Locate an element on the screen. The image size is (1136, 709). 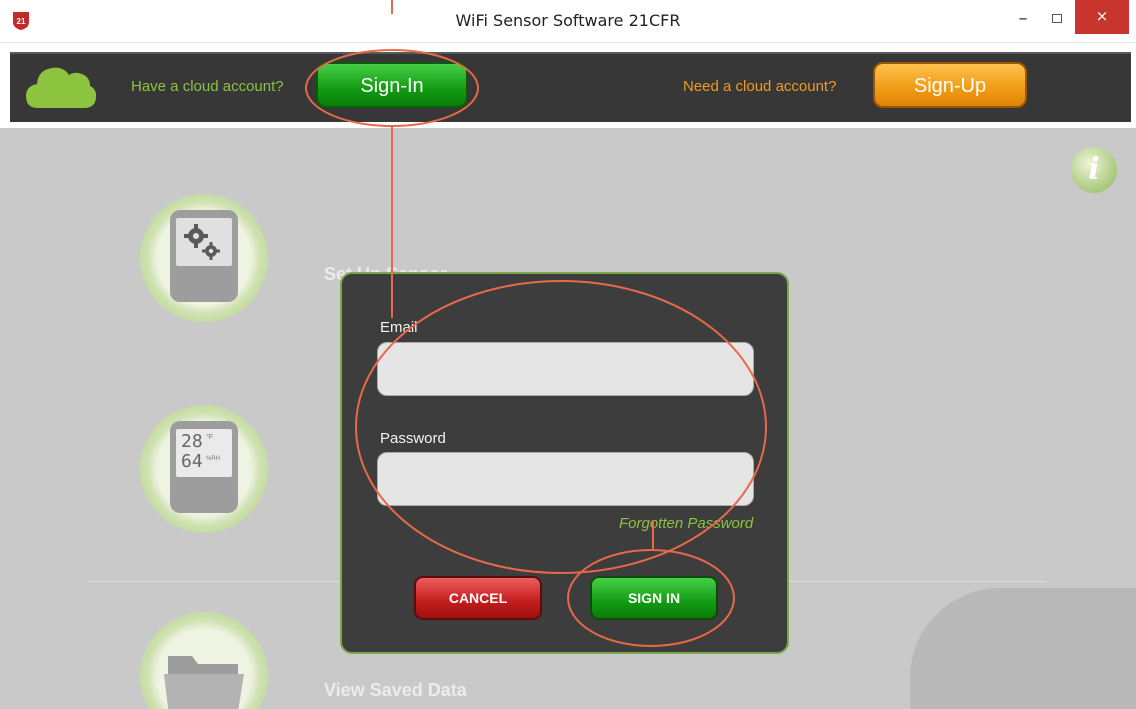
cloud-sign-up-button: Sign-Up is located at coordinates (950, 85).